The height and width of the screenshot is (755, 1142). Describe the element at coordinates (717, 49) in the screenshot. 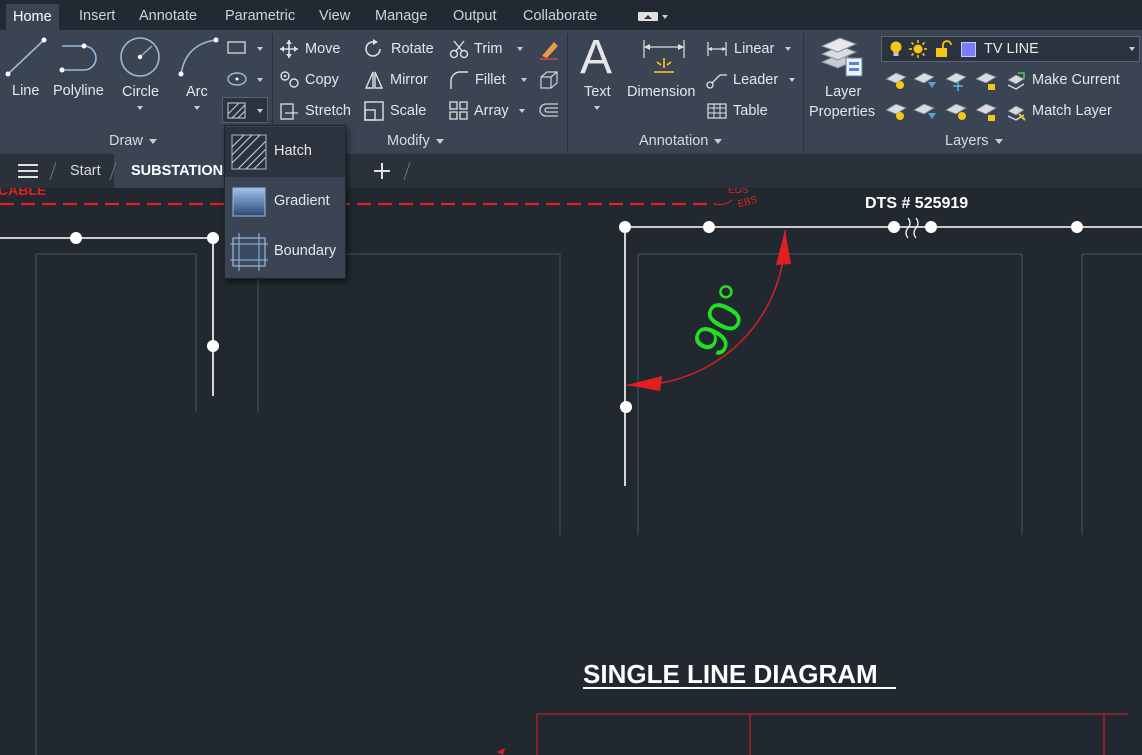

I see `linear-icon` at that location.